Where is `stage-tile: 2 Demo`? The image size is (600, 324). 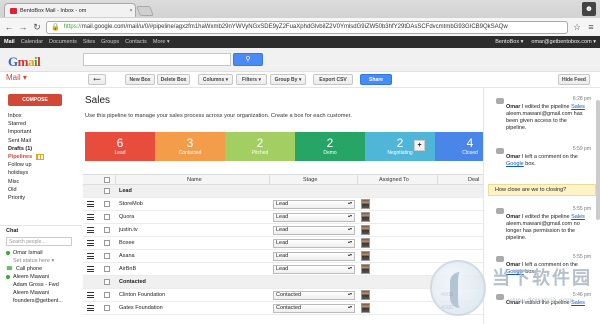
stage-tile: 2 Demo is located at coordinates (330, 146).